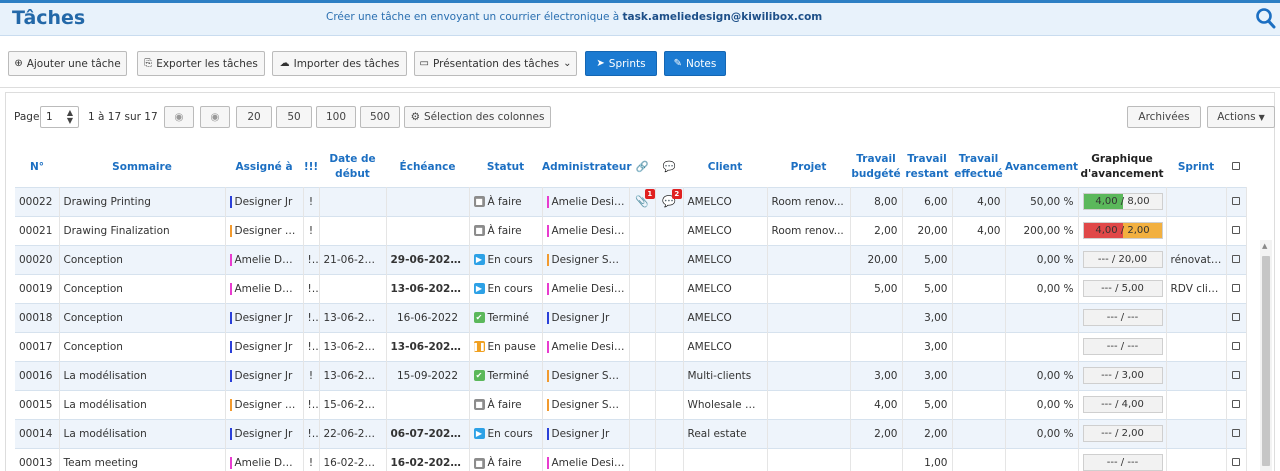 This screenshot has height=471, width=1280. I want to click on export-tasks-button: ⎘ Exporter les tâches, so click(201, 63).